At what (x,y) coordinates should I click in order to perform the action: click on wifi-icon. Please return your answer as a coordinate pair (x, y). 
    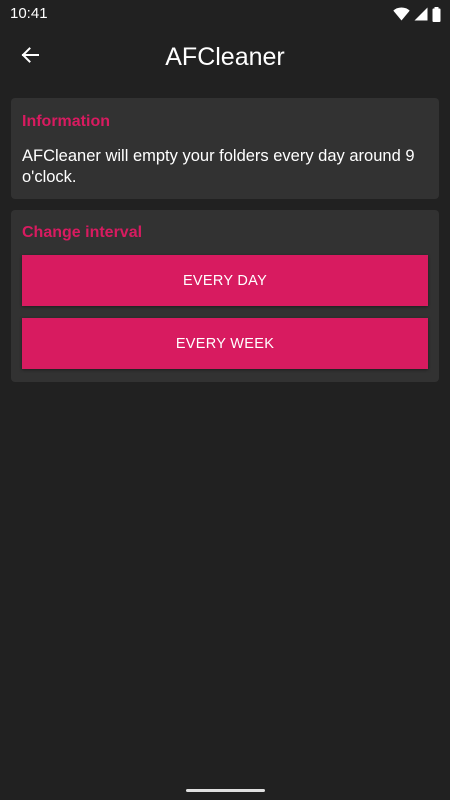
    Looking at the image, I should click on (401, 14).